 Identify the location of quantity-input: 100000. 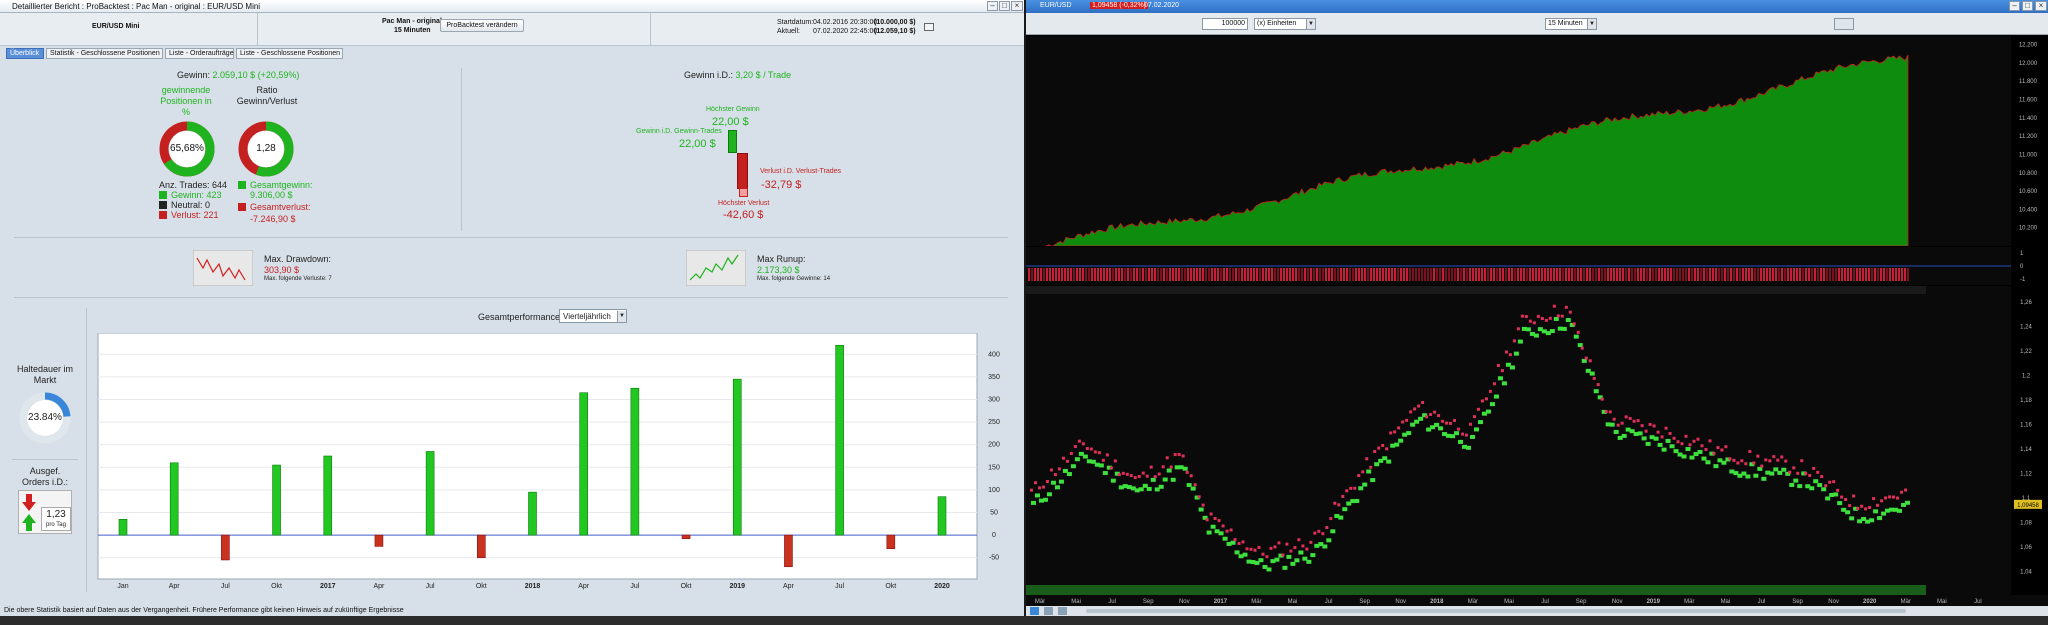
(1225, 24).